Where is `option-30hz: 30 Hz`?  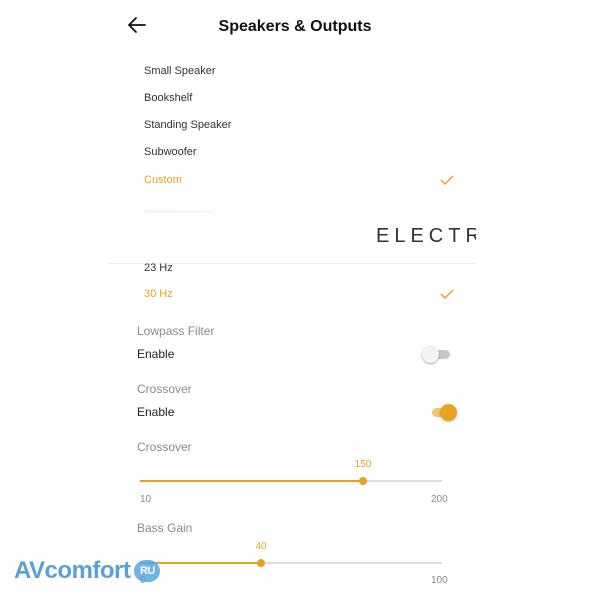 option-30hz: 30 Hz is located at coordinates (158, 294).